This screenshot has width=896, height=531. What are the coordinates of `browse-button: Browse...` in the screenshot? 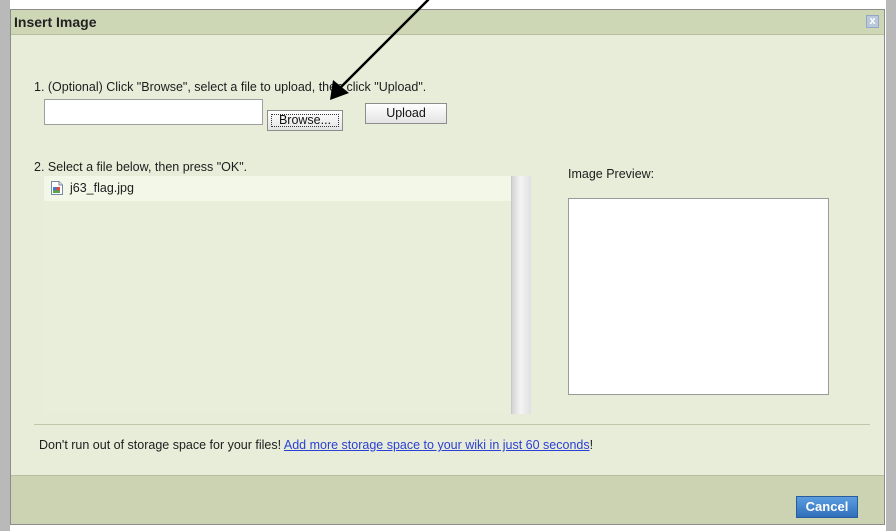 It's located at (305, 120).